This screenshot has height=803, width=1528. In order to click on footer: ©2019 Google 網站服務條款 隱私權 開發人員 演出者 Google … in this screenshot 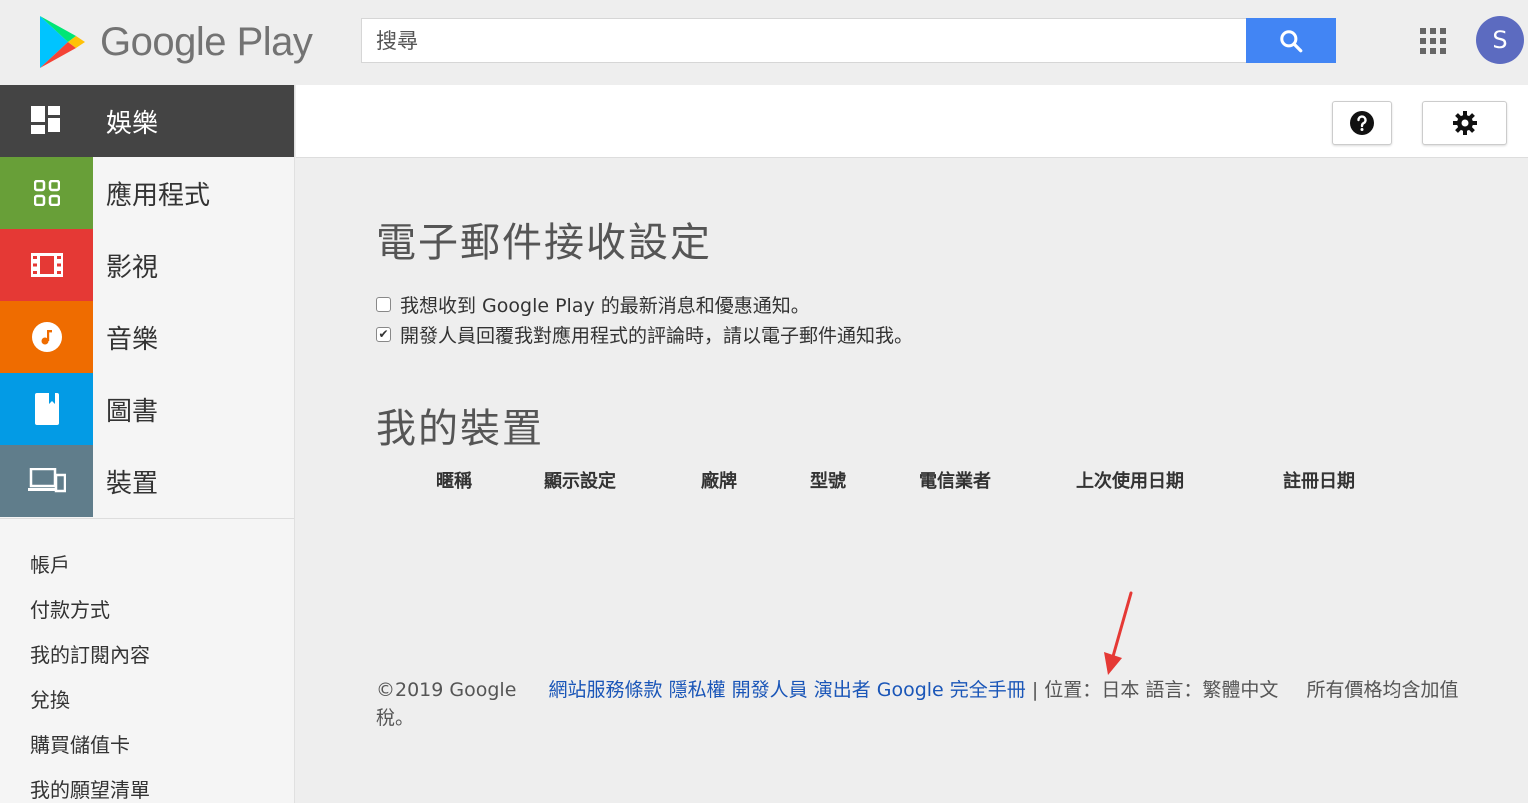, I will do `click(926, 704)`.